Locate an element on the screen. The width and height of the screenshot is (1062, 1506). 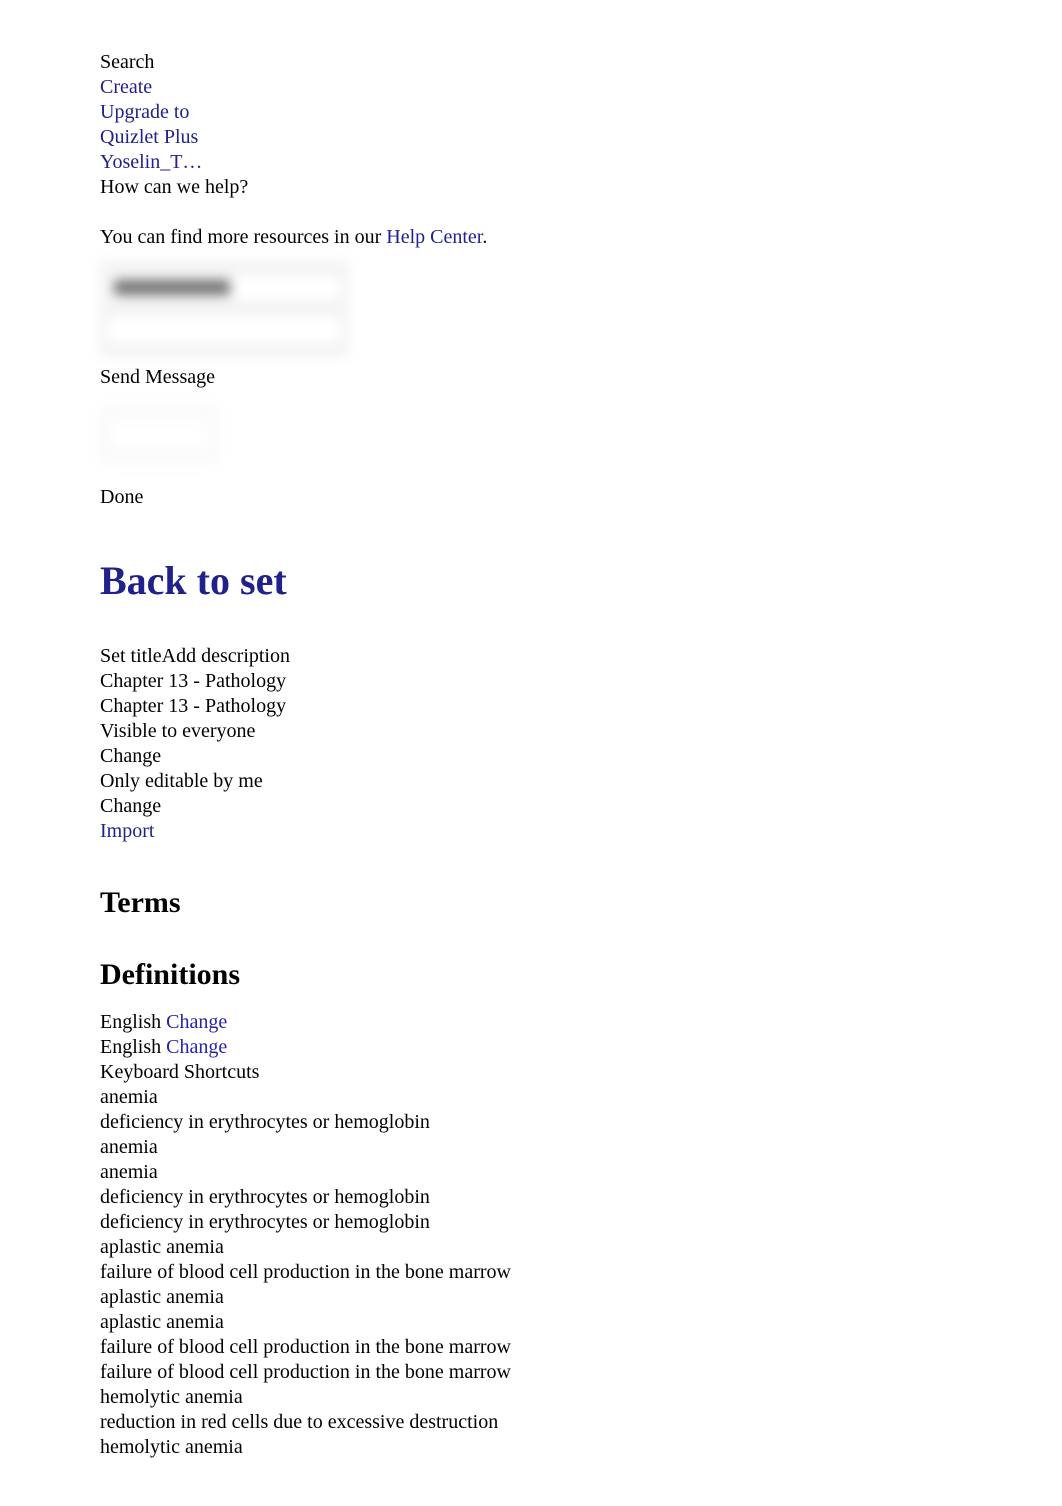
help-resources-prefix: You can find more resources in our is located at coordinates (243, 237).